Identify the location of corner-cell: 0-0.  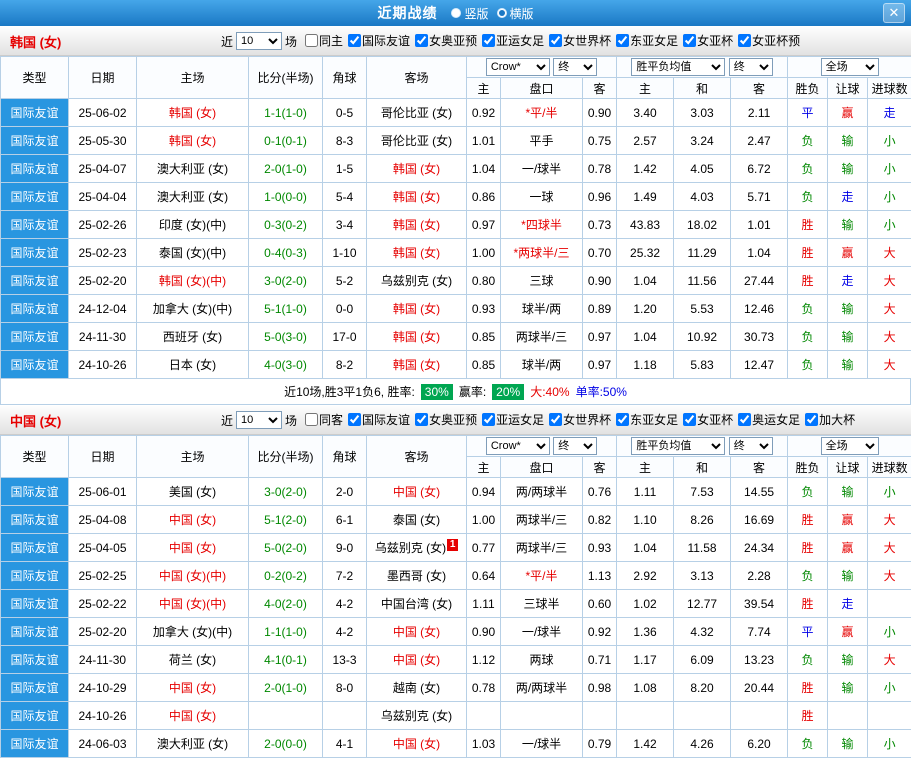
(345, 309).